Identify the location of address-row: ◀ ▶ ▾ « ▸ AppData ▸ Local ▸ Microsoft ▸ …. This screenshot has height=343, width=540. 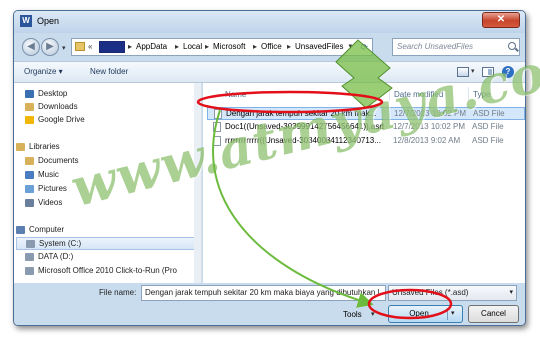
(269, 47).